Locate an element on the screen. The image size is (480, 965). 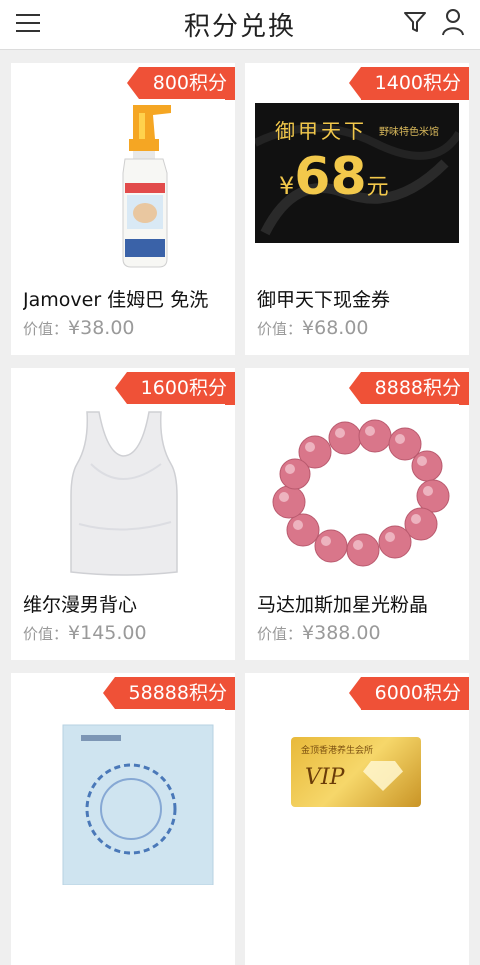
voucher-amount-row: ¥68元 is located at coordinates (334, 177).